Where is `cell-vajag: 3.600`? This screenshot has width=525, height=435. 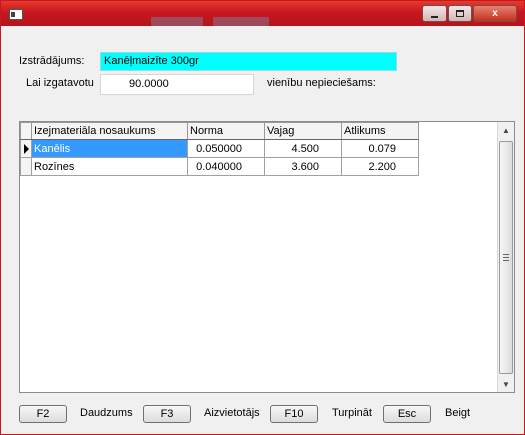 cell-vajag: 3.600 is located at coordinates (303, 166).